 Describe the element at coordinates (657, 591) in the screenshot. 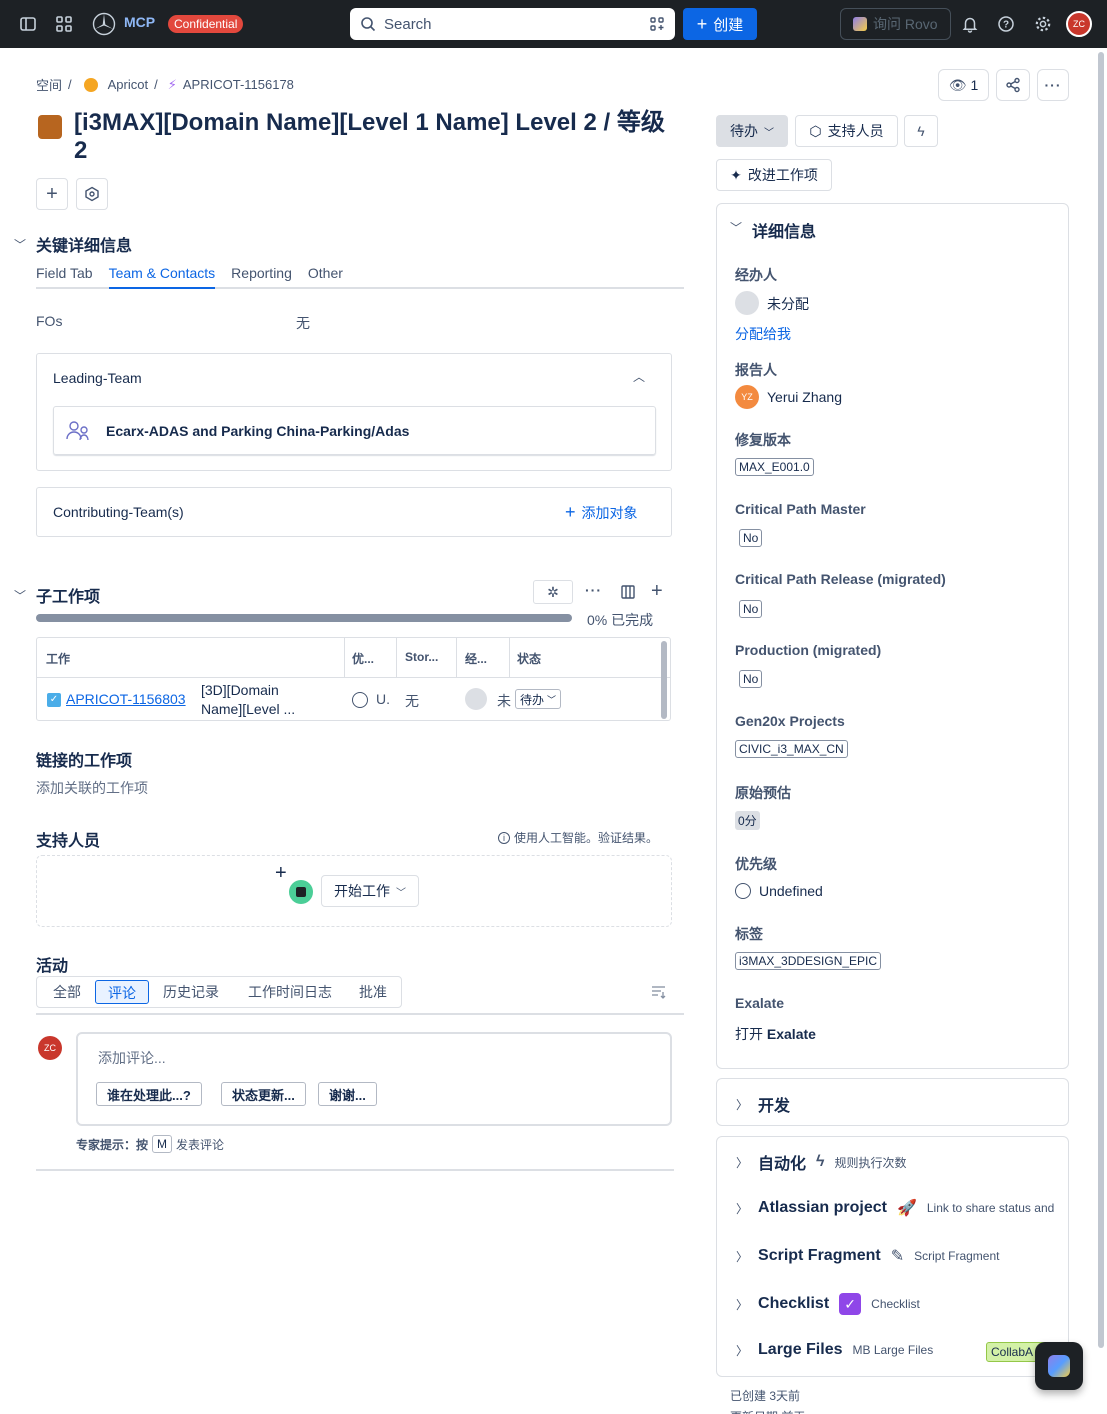

I see `add-subtask-icon: +` at that location.